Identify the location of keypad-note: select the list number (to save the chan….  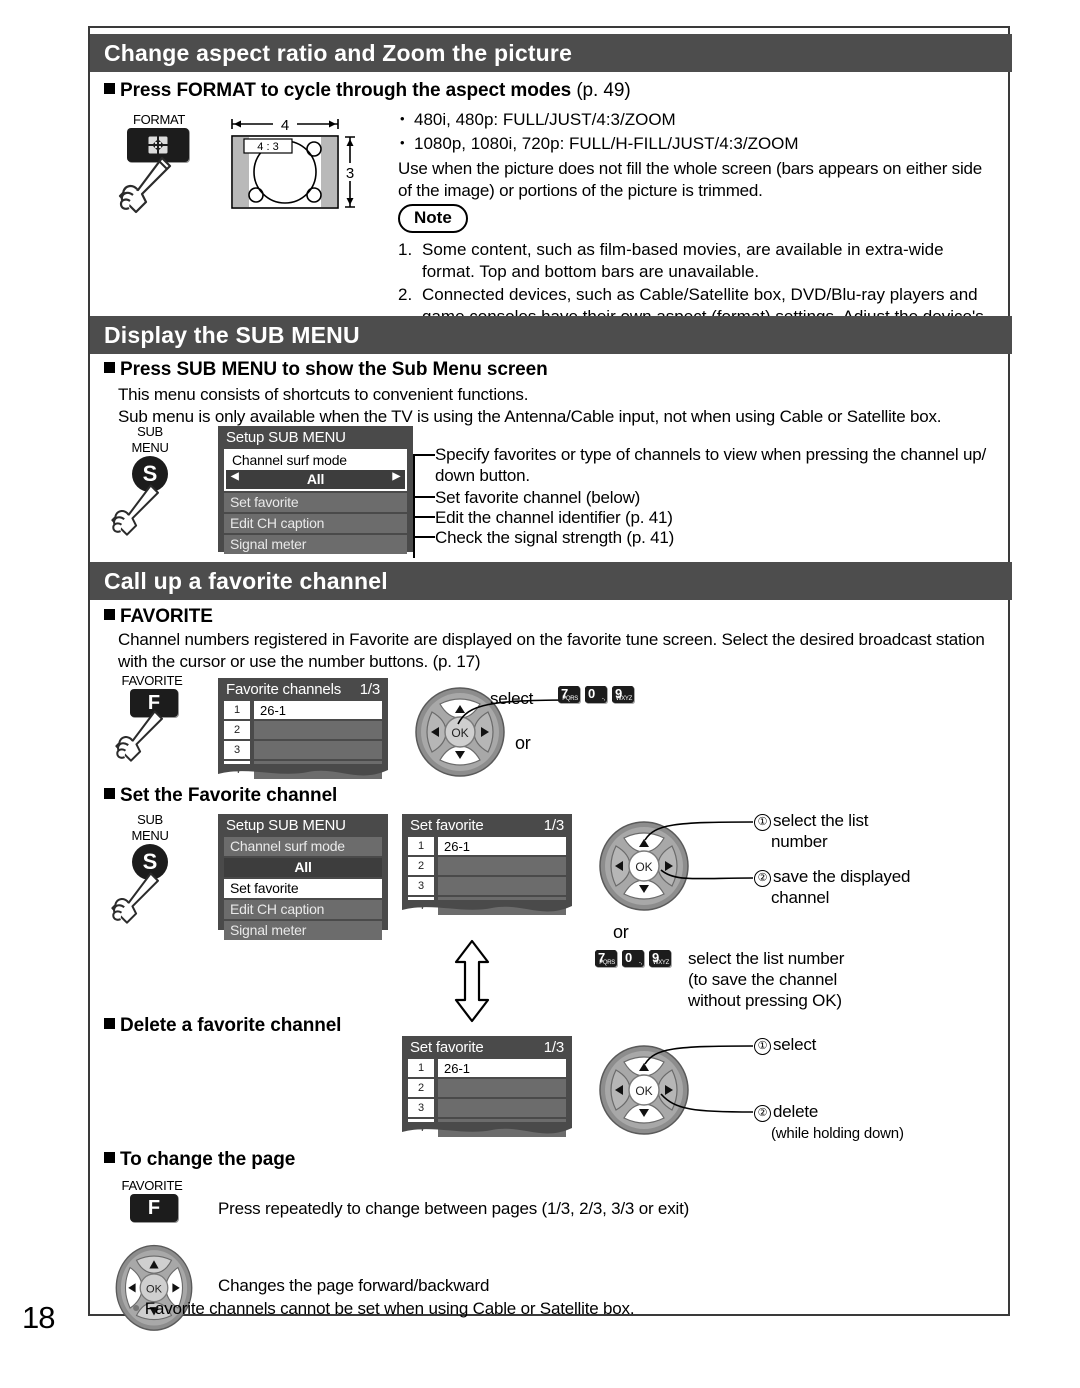
(766, 979).